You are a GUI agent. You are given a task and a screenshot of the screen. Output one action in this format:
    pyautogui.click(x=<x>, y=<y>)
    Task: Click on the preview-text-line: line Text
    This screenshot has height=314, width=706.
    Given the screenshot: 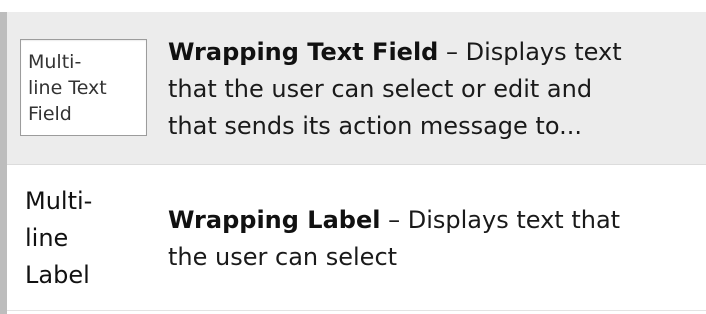 What is the action you would take?
    pyautogui.click(x=67, y=88)
    